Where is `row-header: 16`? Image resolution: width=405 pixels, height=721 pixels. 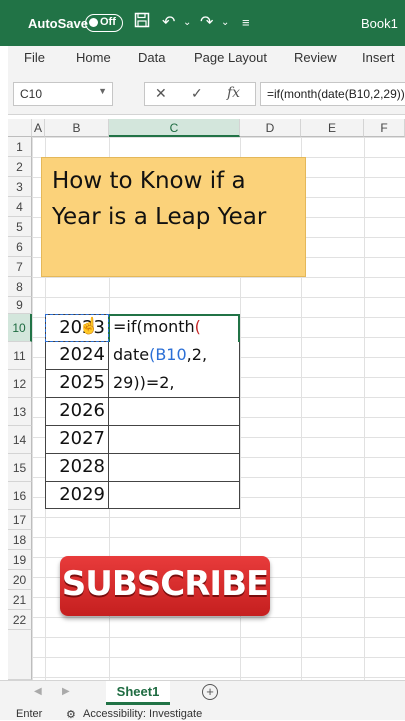 row-header: 16 is located at coordinates (20, 496).